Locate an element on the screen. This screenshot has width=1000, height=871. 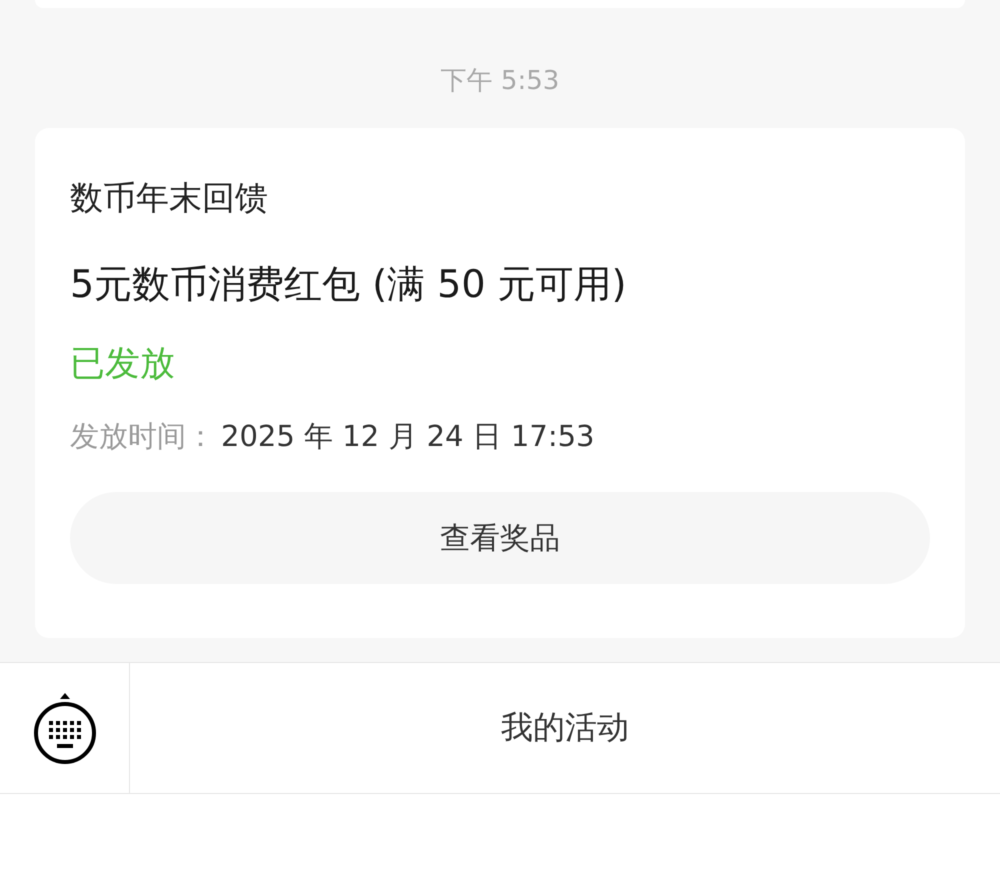
prize-name: 5元数币消费红包 (满 50 元可用) is located at coordinates (349, 284).